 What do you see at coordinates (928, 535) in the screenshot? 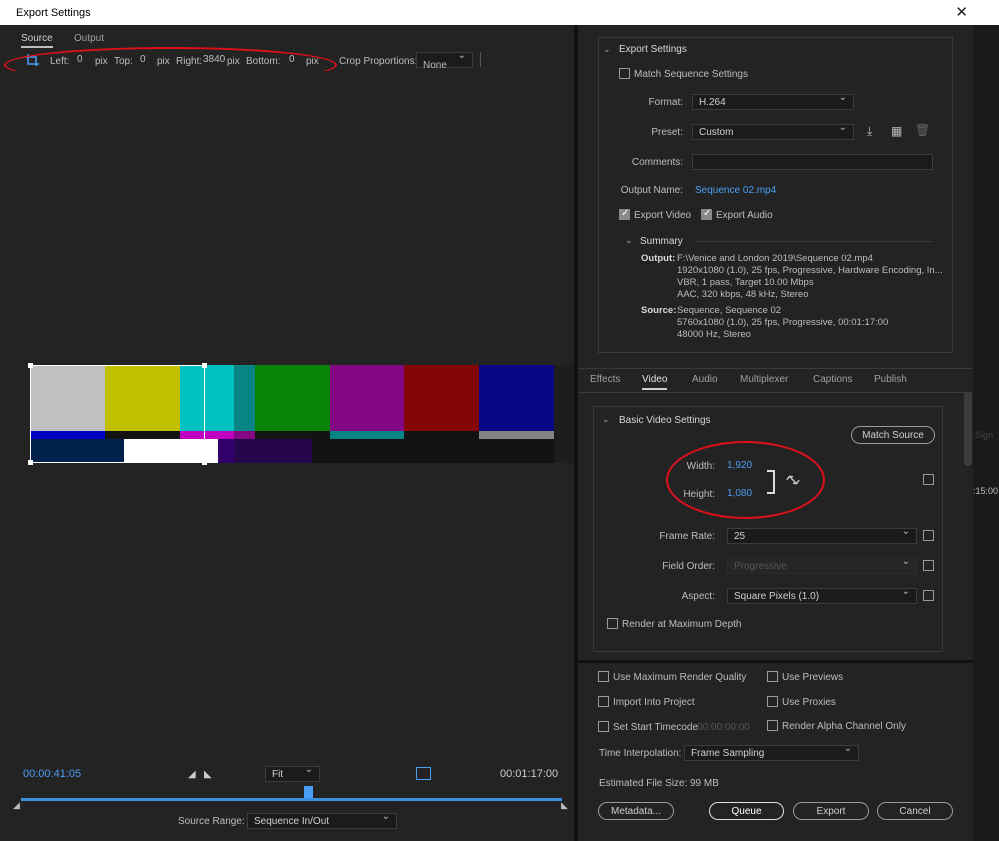
I see `frame-rate-checkbox` at bounding box center [928, 535].